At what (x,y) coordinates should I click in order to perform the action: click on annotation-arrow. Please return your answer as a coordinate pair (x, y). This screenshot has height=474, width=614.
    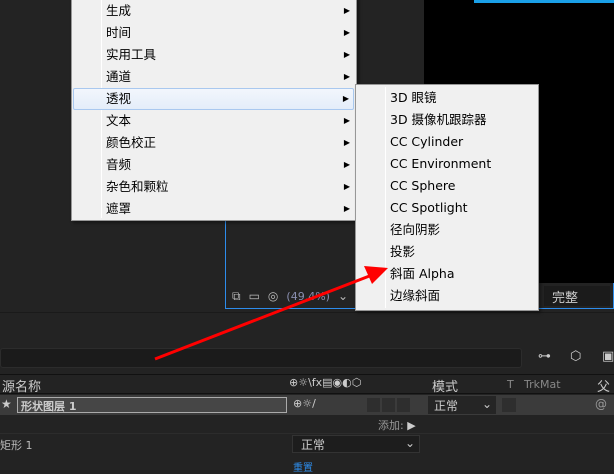
    Looking at the image, I should click on (271, 313).